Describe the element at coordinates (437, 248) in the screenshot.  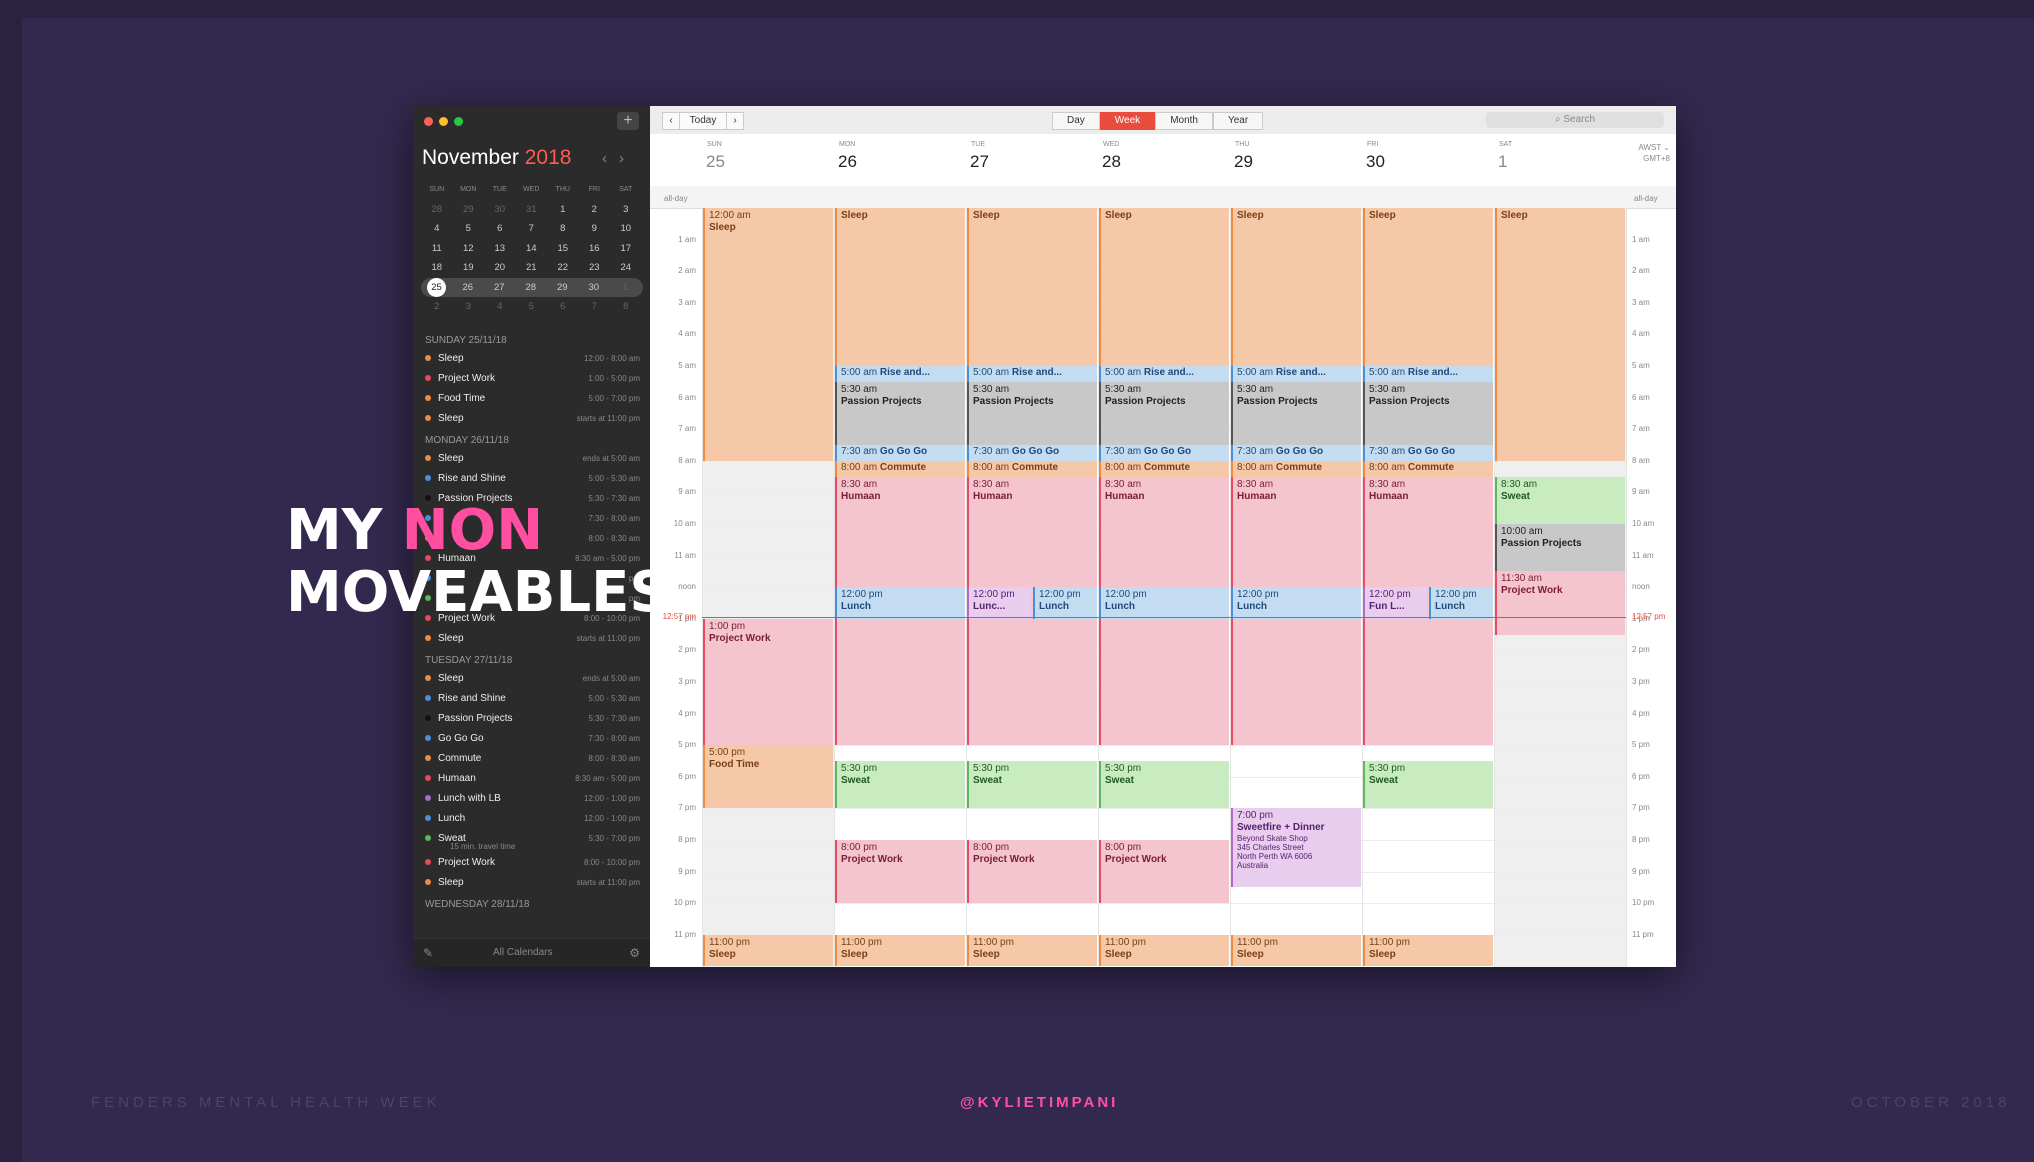
I see `mini-day: 11` at that location.